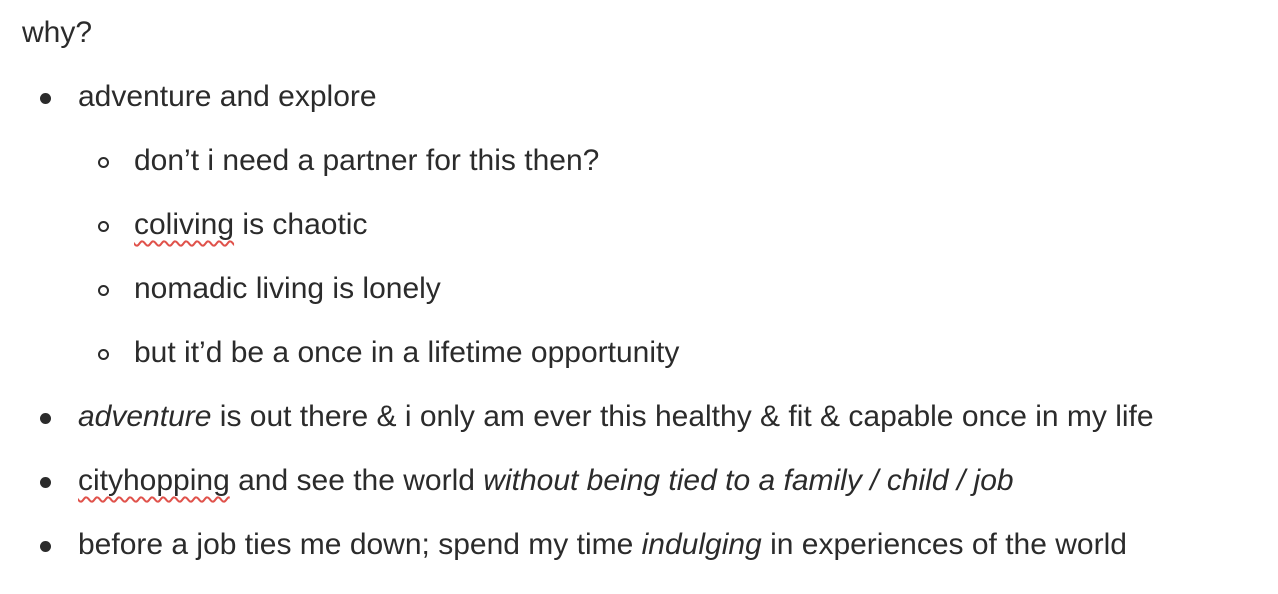 The image size is (1278, 594). What do you see at coordinates (287, 288) in the screenshot?
I see `item-text: nomadic living is lonely` at bounding box center [287, 288].